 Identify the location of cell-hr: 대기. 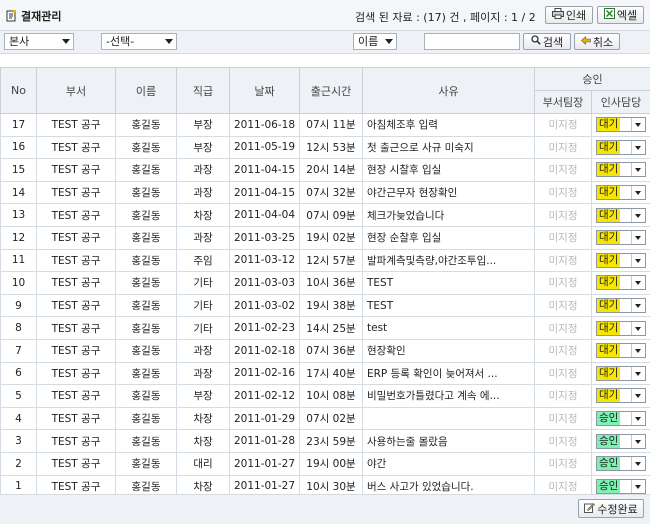
(621, 125).